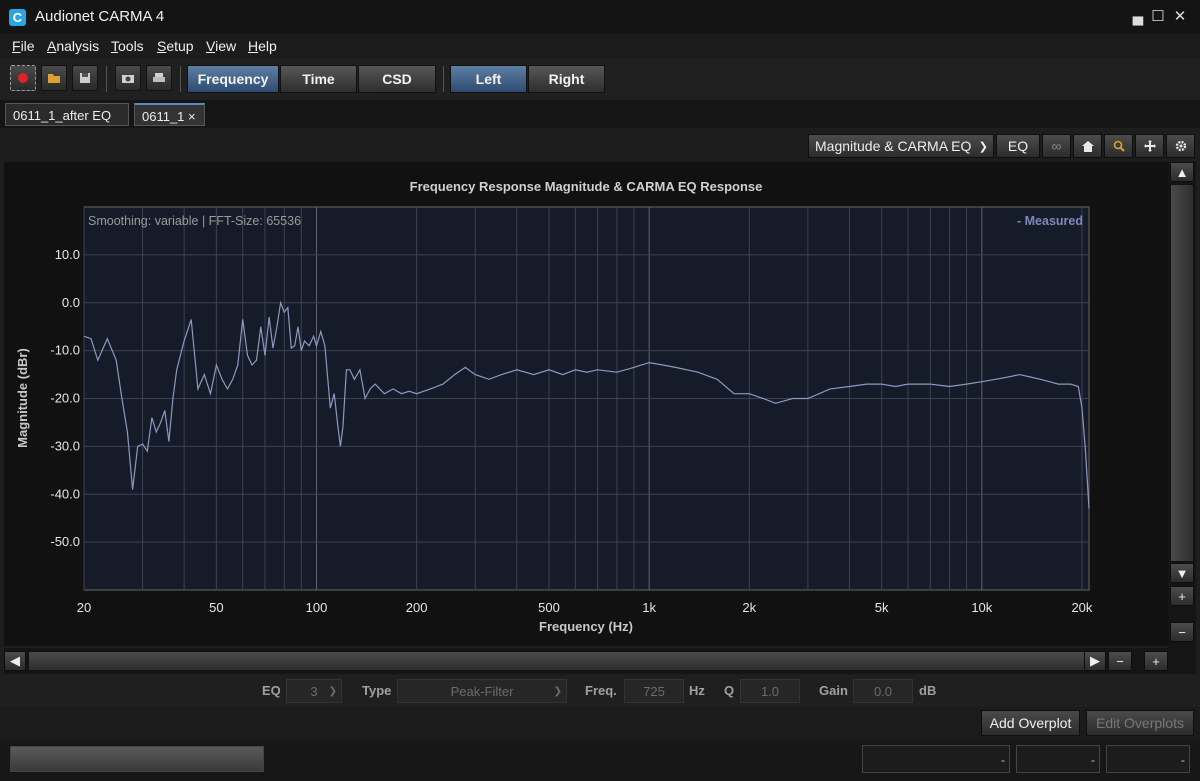 The image size is (1200, 781). What do you see at coordinates (1182, 373) in the screenshot?
I see `vertical-scroll-thumb` at bounding box center [1182, 373].